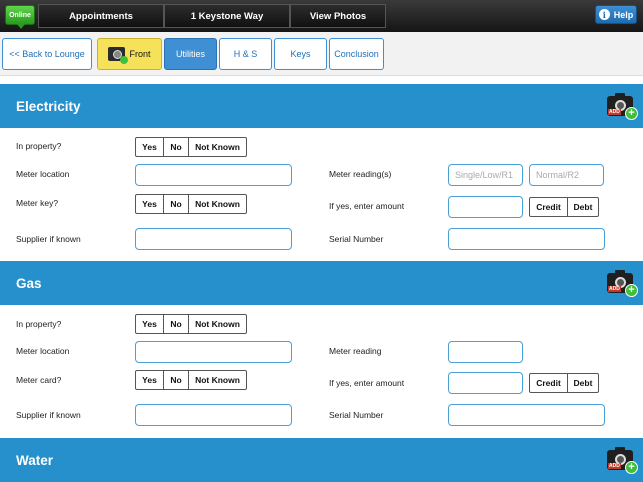 This screenshot has height=482, width=643. I want to click on tab-front: Front, so click(129, 54).